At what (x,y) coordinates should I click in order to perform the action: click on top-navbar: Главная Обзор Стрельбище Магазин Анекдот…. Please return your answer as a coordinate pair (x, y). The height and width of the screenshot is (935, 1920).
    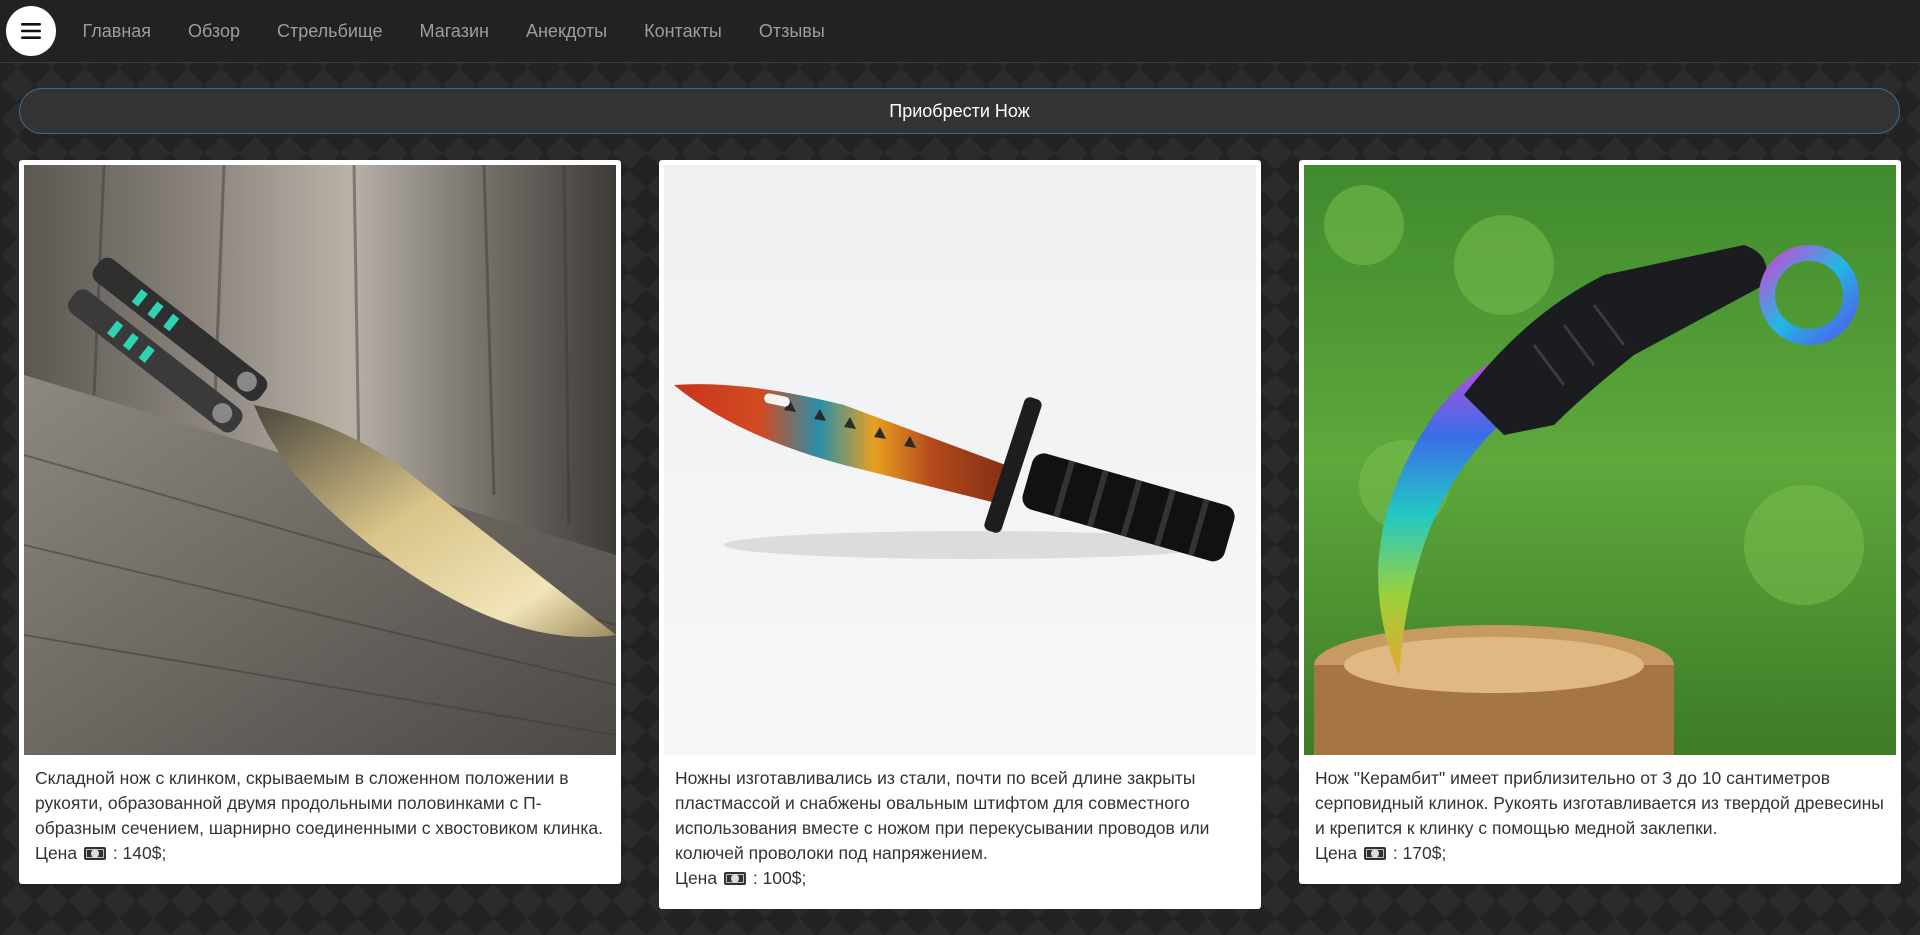
    Looking at the image, I should click on (960, 31).